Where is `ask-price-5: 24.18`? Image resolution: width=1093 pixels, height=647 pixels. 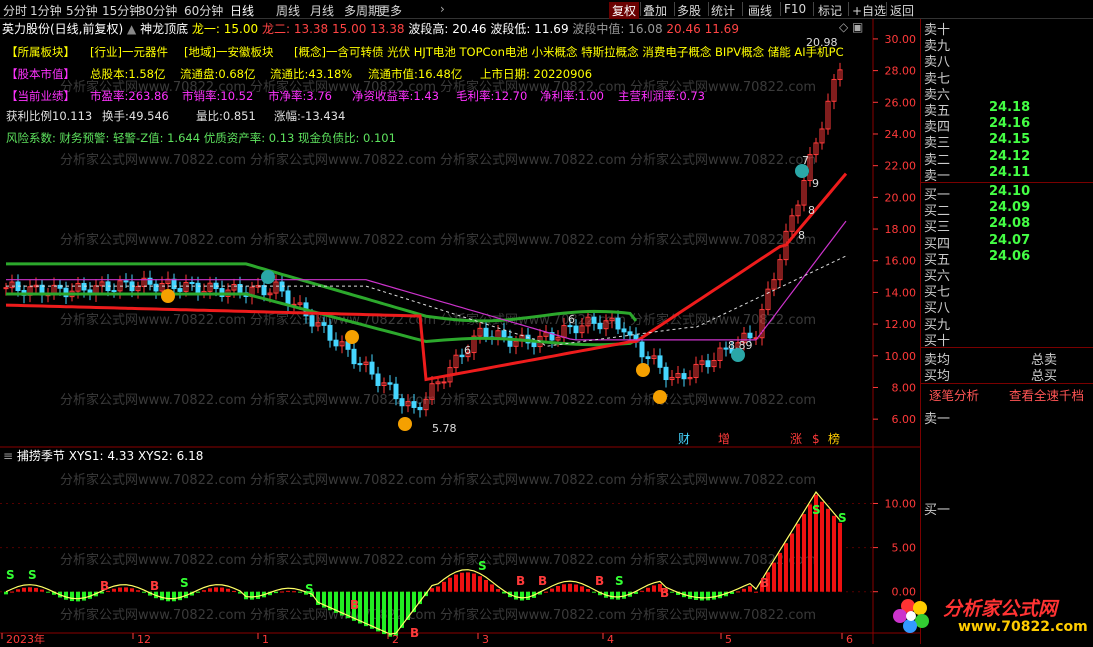
ask-price-5: 24.18 is located at coordinates (1010, 107).